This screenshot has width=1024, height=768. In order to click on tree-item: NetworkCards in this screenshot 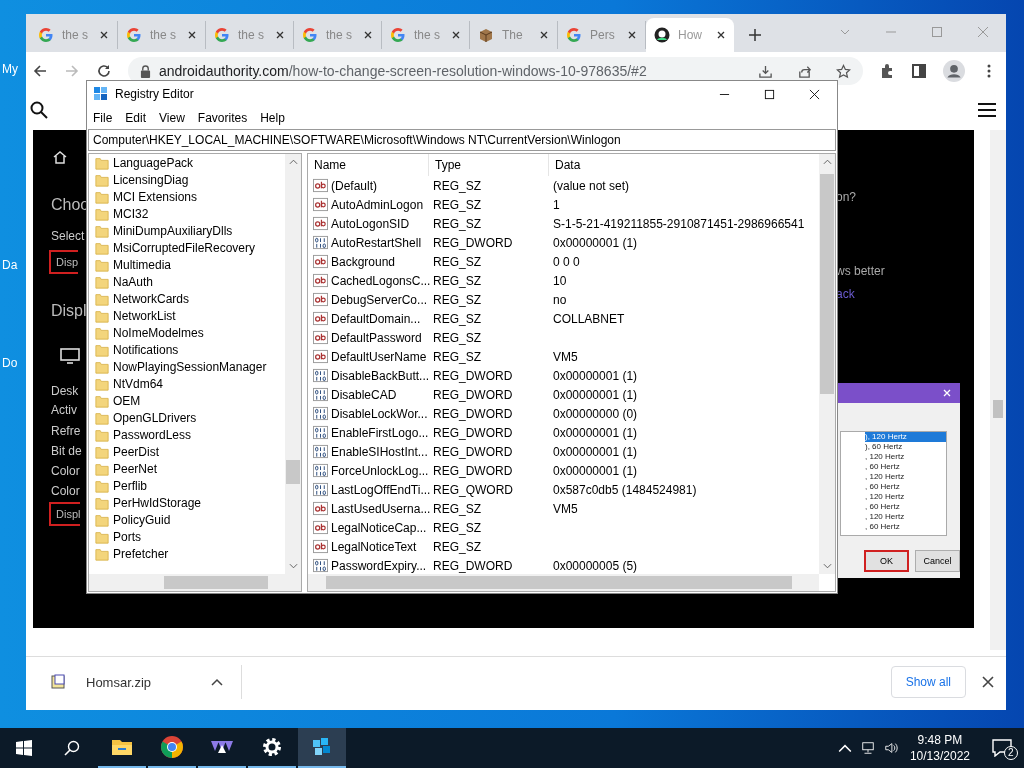, I will do `click(151, 298)`.